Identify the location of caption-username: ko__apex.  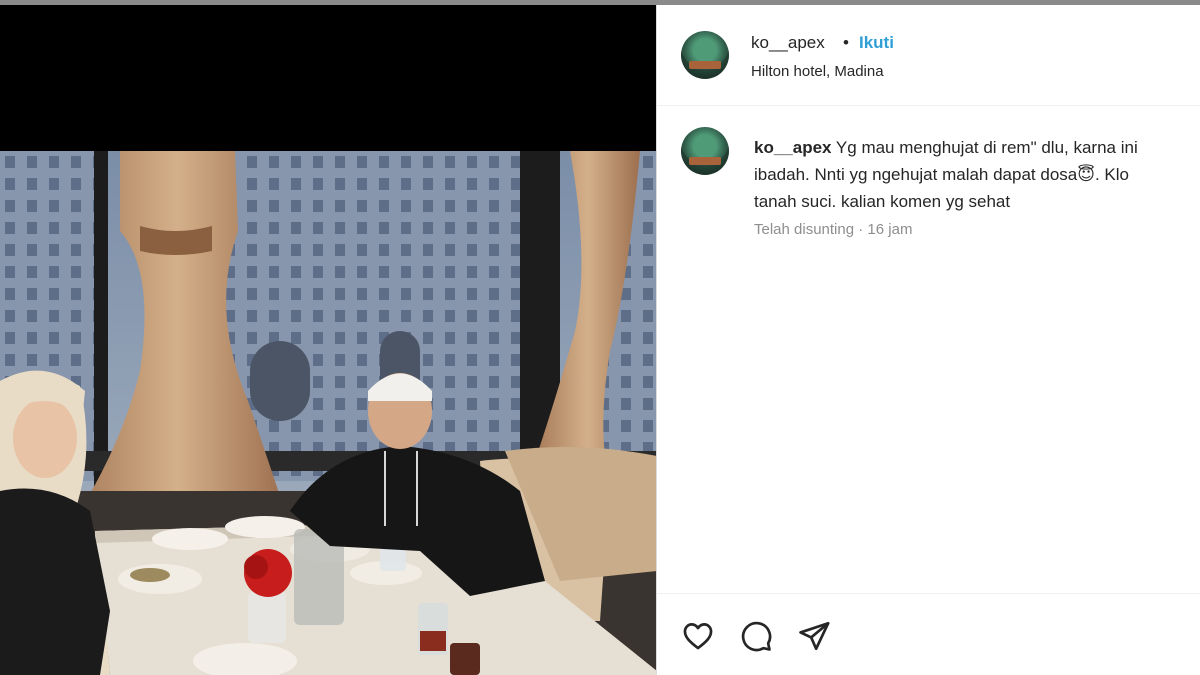
(793, 147).